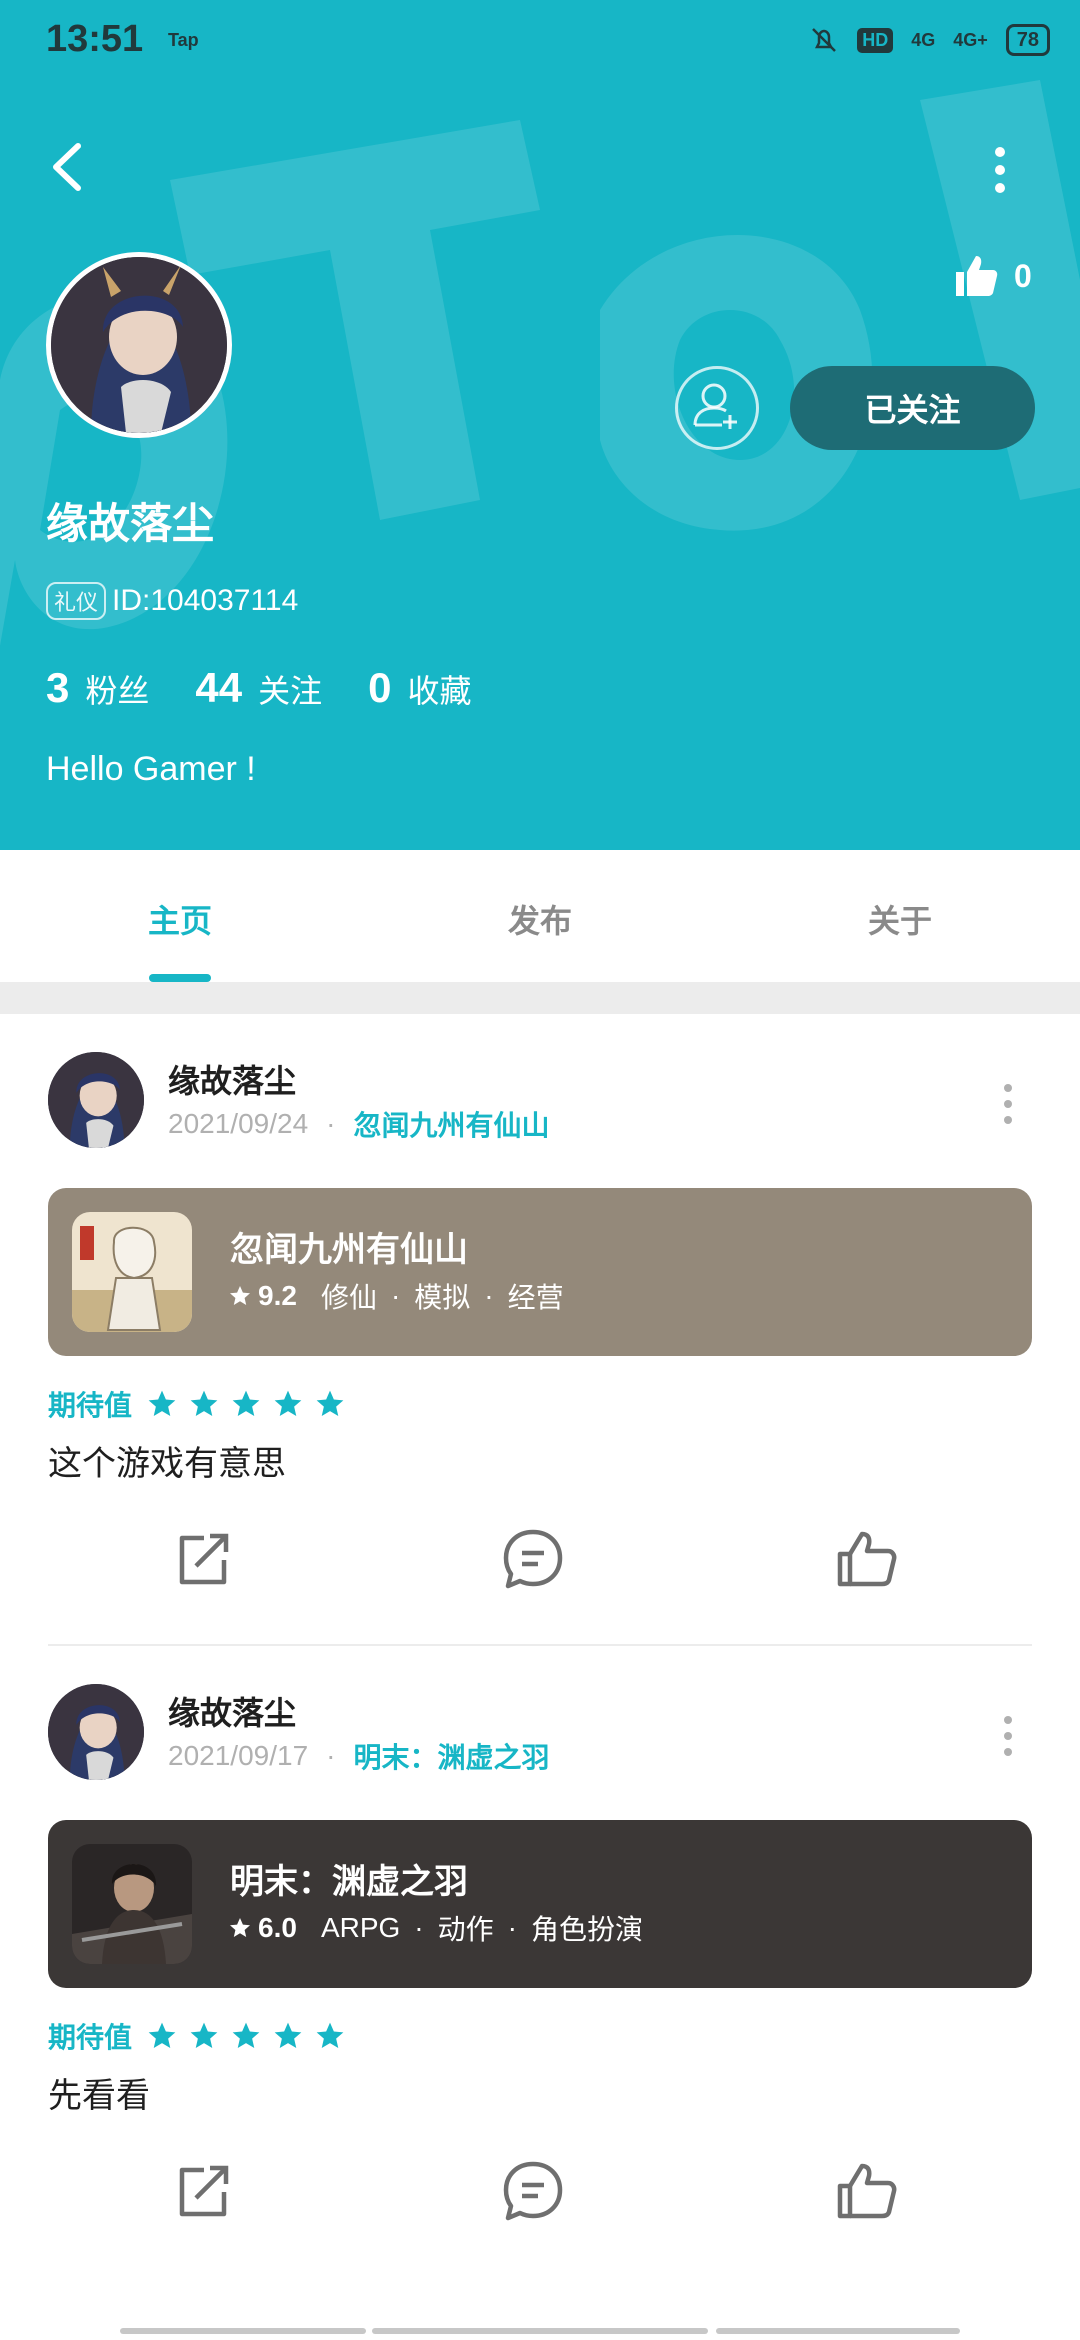 The width and height of the screenshot is (1080, 2340). Describe the element at coordinates (238, 1755) in the screenshot. I see `post-date: 2021/09/17` at that location.